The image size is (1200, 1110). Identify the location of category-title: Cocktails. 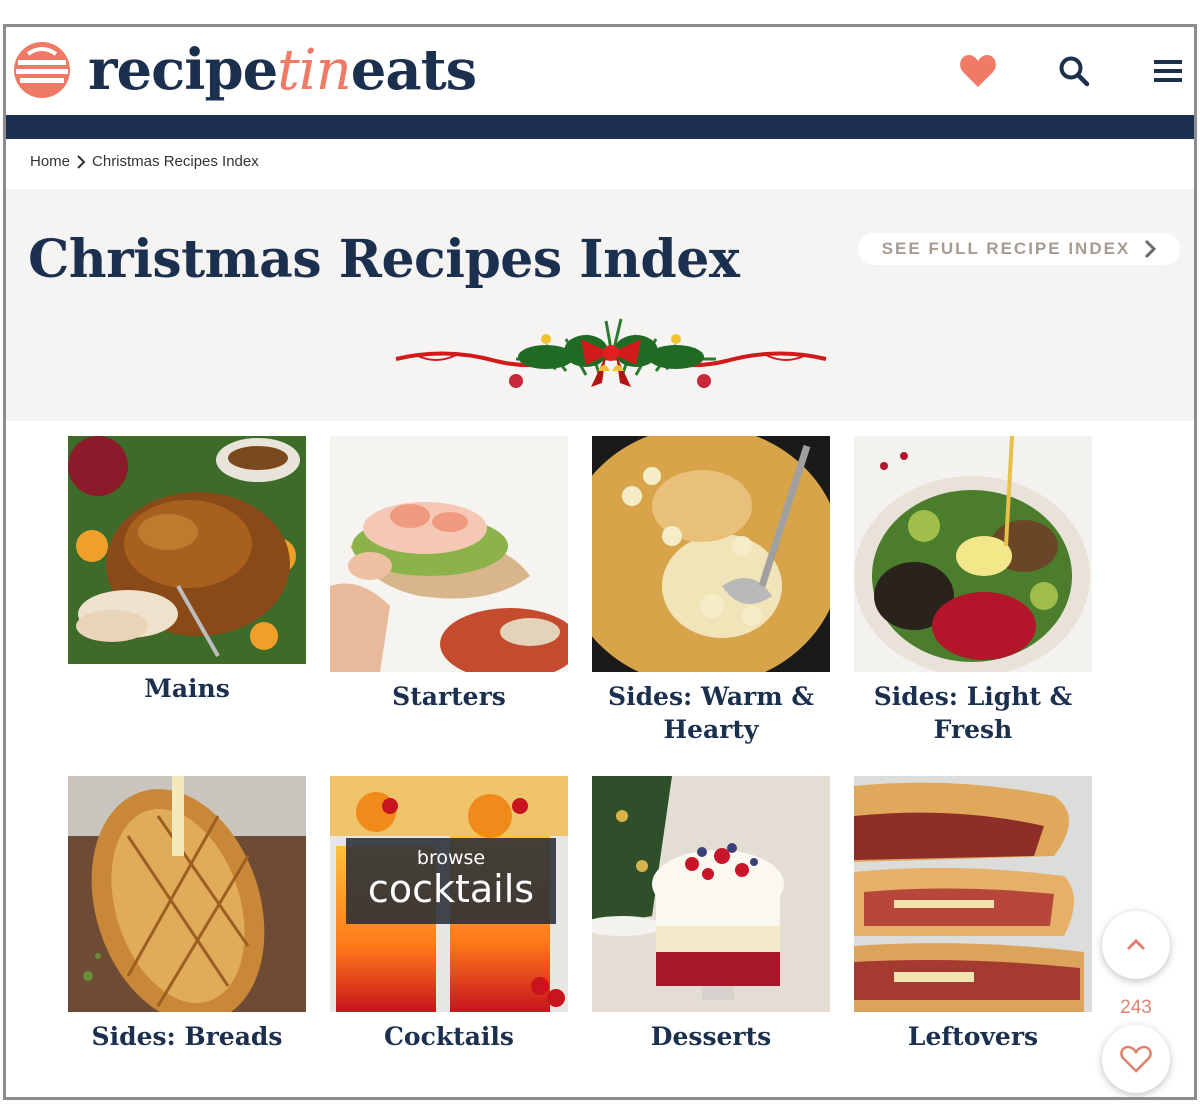
(449, 1036).